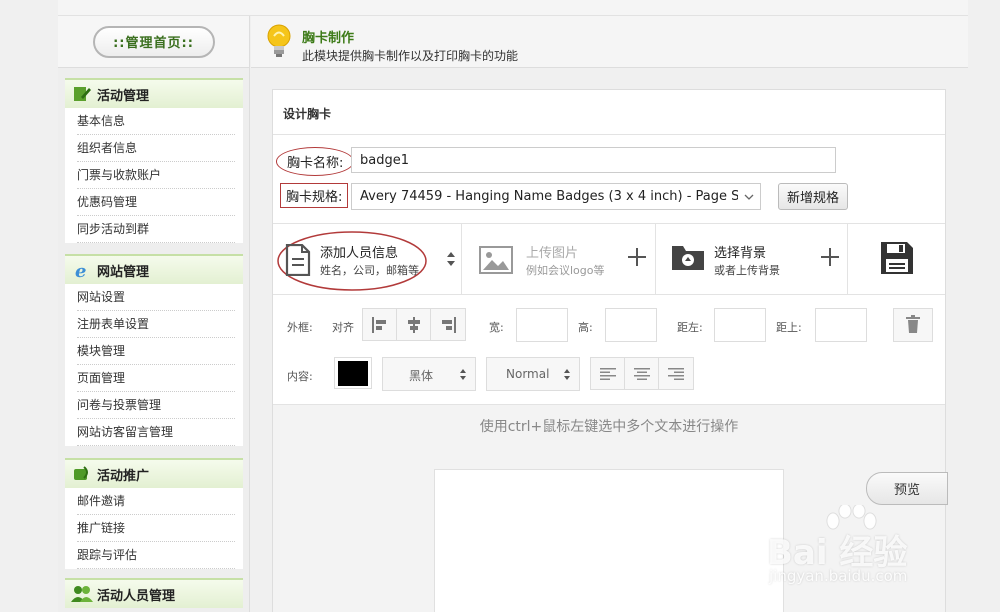 The image size is (1000, 612). I want to click on sidebar-item-organizer-info: 组织者信息, so click(156, 148).